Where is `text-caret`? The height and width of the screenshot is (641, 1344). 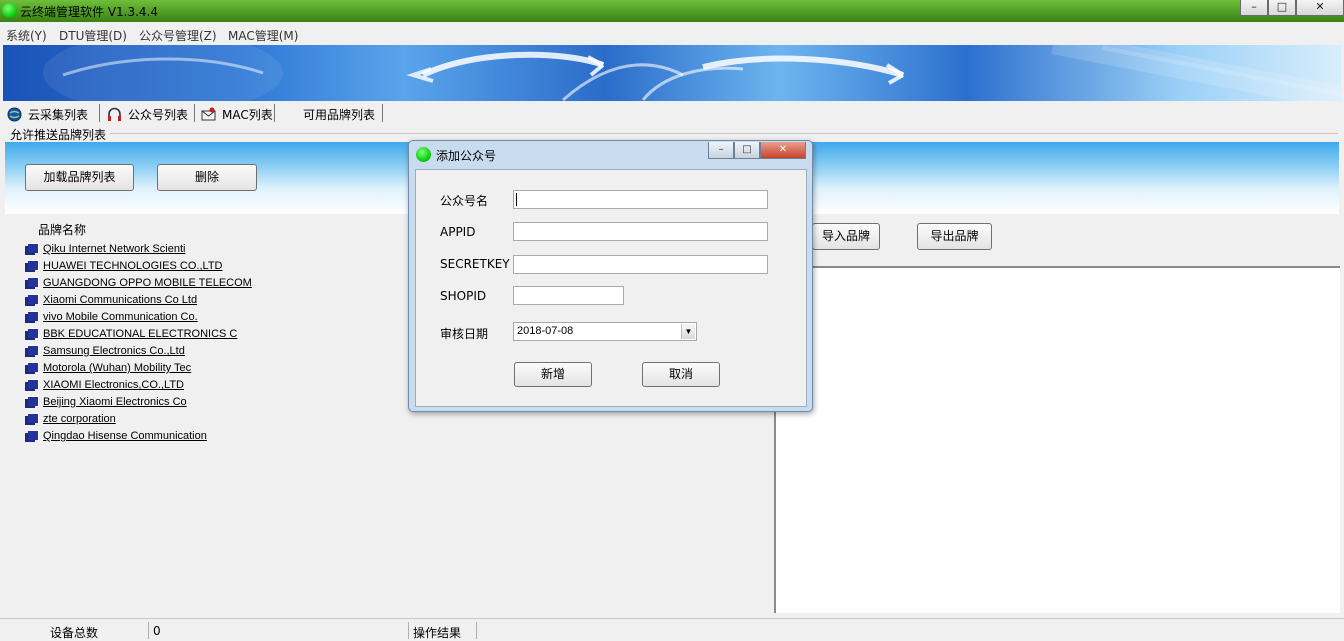 text-caret is located at coordinates (516, 199).